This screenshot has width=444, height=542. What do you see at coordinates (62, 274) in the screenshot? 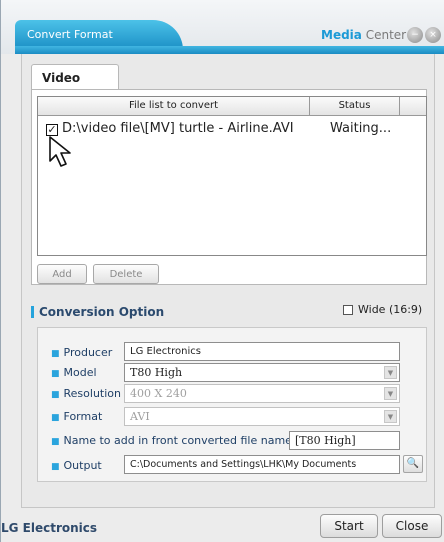
I see `add-button: Add` at bounding box center [62, 274].